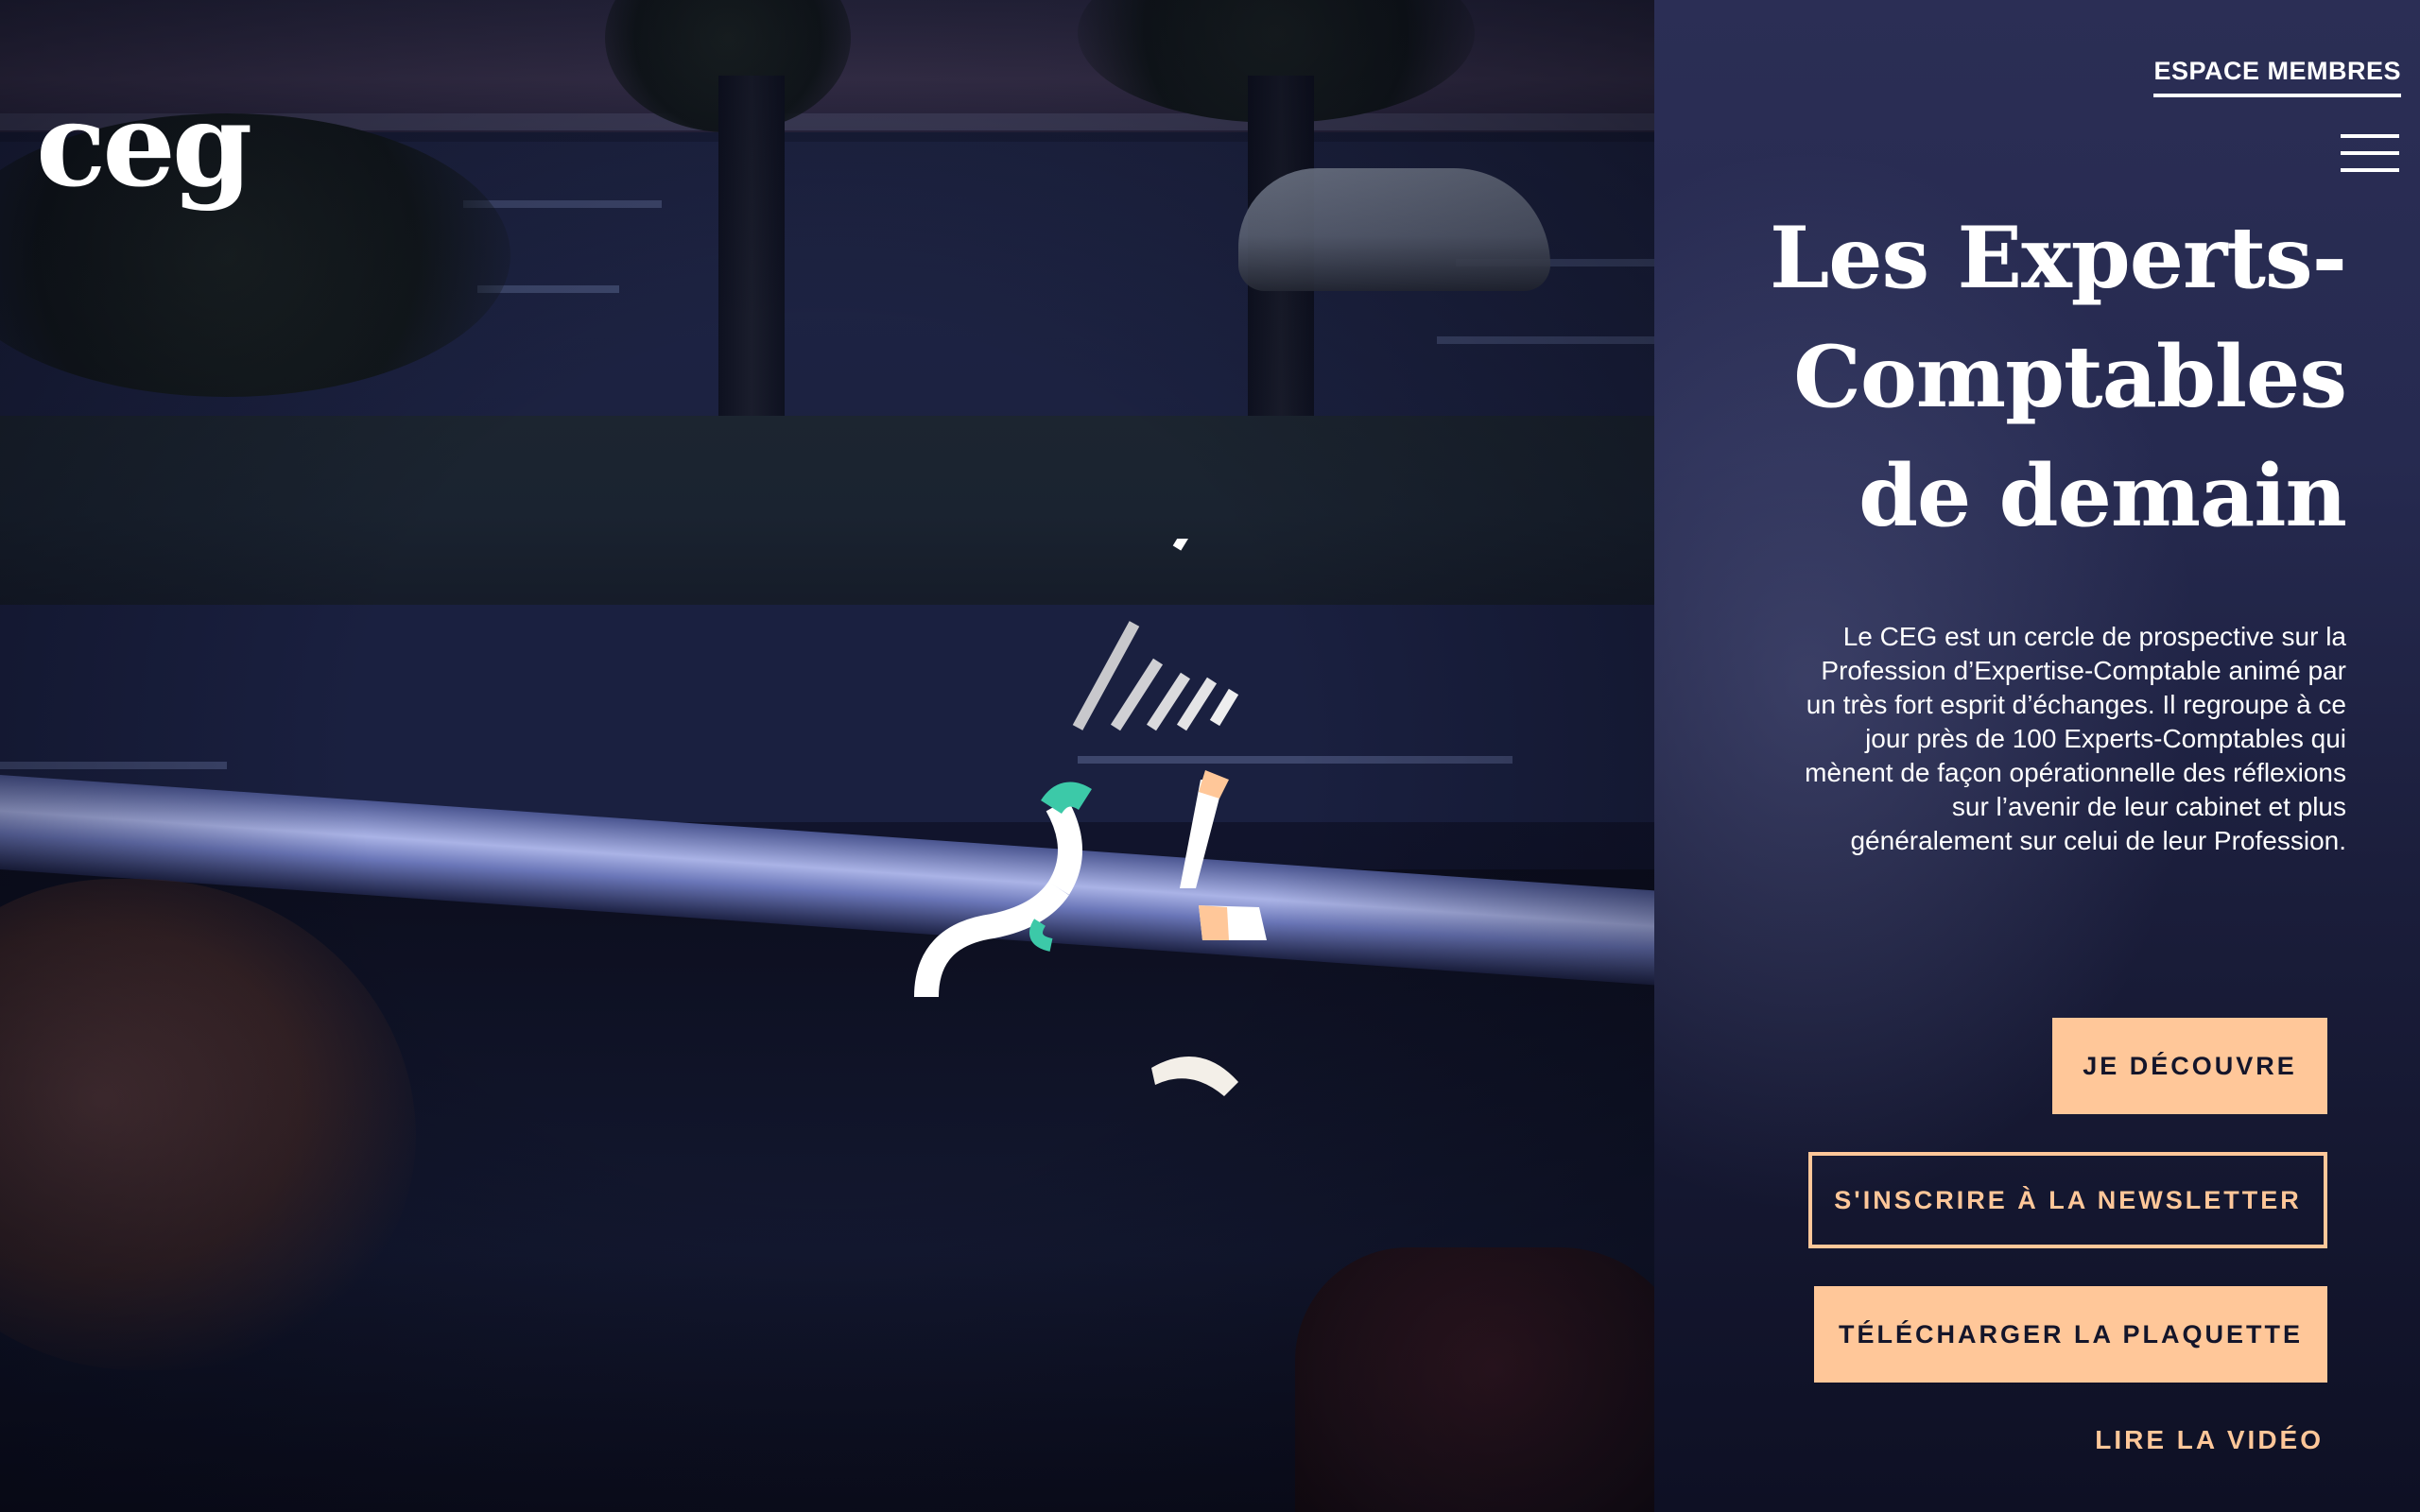 This screenshot has height=1512, width=2420. What do you see at coordinates (1214, 922) in the screenshot?
I see `loader-stroke-accent` at bounding box center [1214, 922].